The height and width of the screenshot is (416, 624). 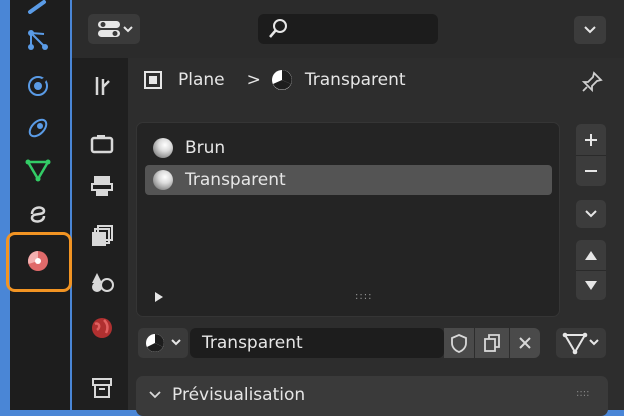 I want to click on search-input, so click(x=348, y=29).